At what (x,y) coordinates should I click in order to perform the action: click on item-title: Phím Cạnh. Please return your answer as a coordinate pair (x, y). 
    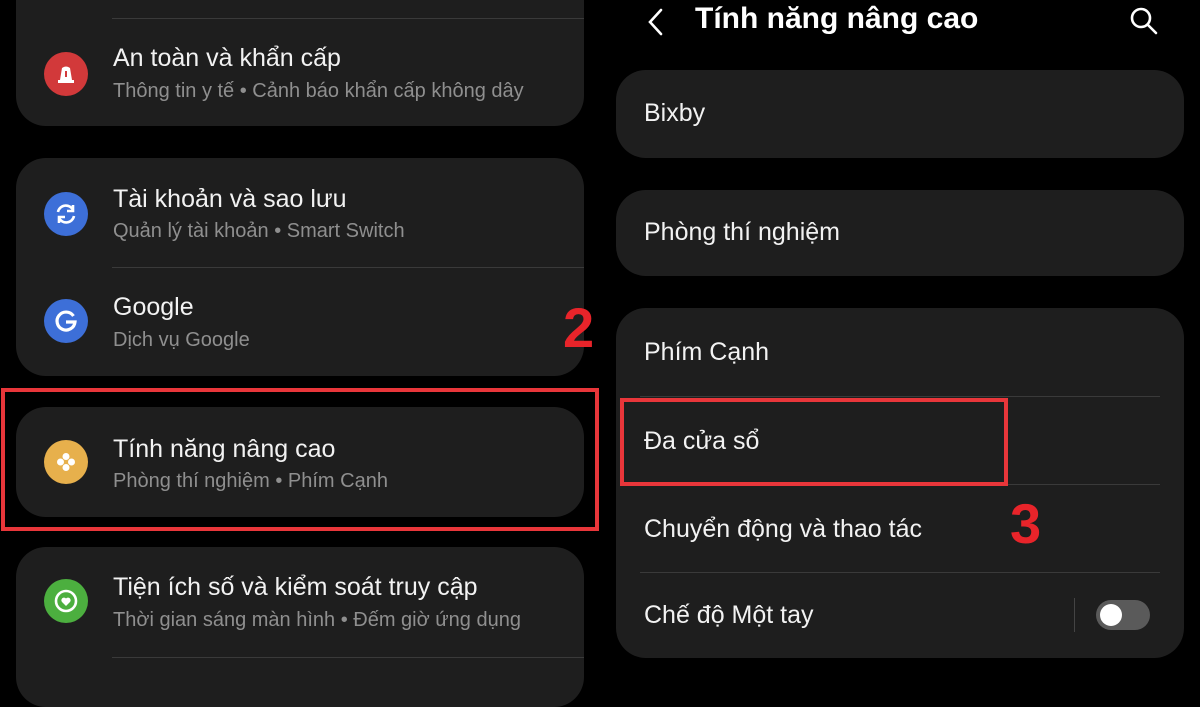
    Looking at the image, I should click on (707, 352).